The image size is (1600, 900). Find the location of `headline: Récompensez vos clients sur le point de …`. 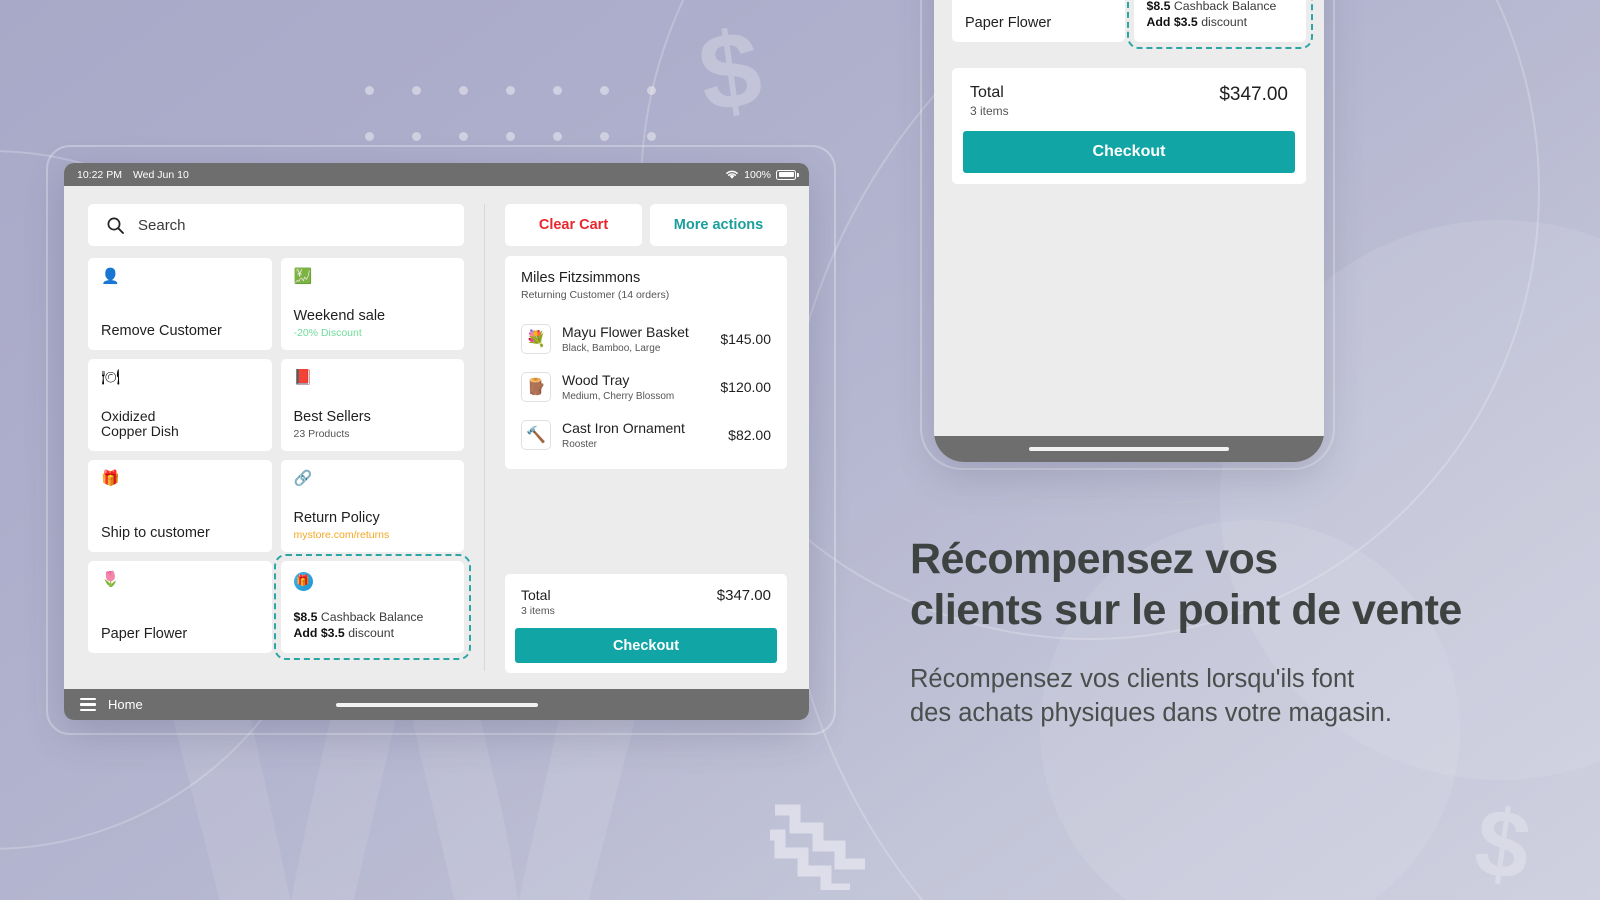

headline: Récompensez vos clients sur le point de … is located at coordinates (1240, 584).